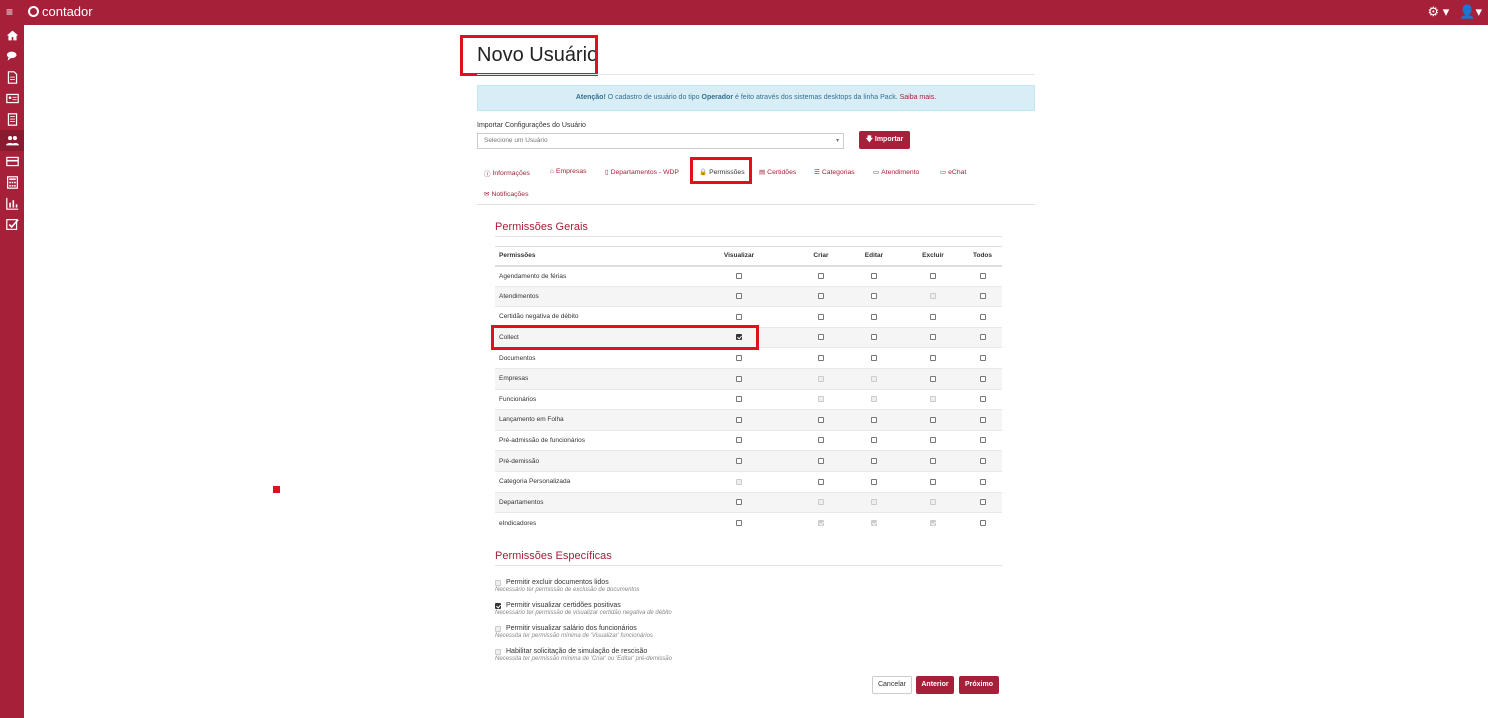 The width and height of the screenshot is (1488, 718). Describe the element at coordinates (571, 171) in the screenshot. I see `tab-label: Empresas` at that location.